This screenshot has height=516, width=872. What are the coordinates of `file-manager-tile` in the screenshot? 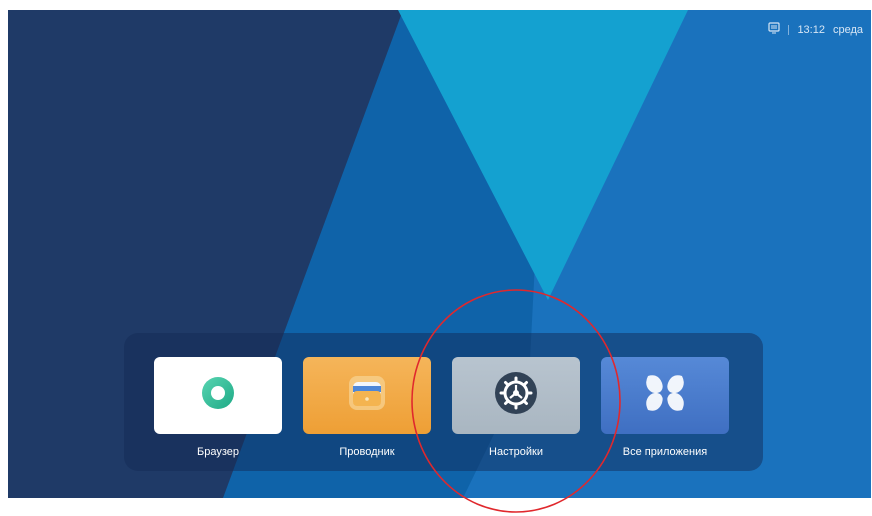 It's located at (367, 395).